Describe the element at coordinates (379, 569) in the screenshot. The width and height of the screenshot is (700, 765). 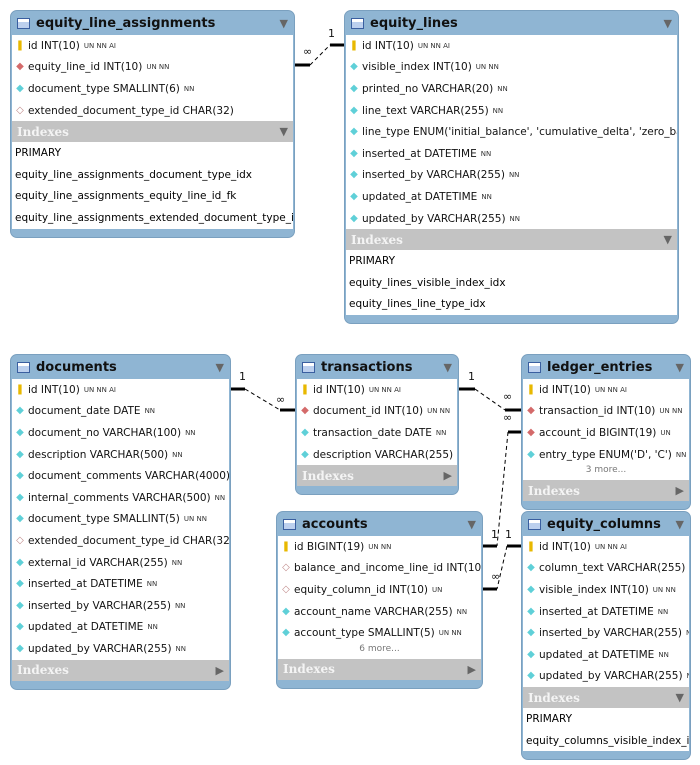
I see `column-row: ◇ balance_and_income_line_id INT(10)` at that location.